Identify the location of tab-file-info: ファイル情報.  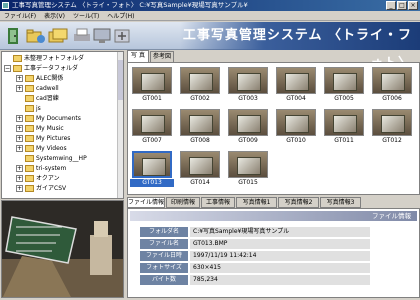
(146, 202).